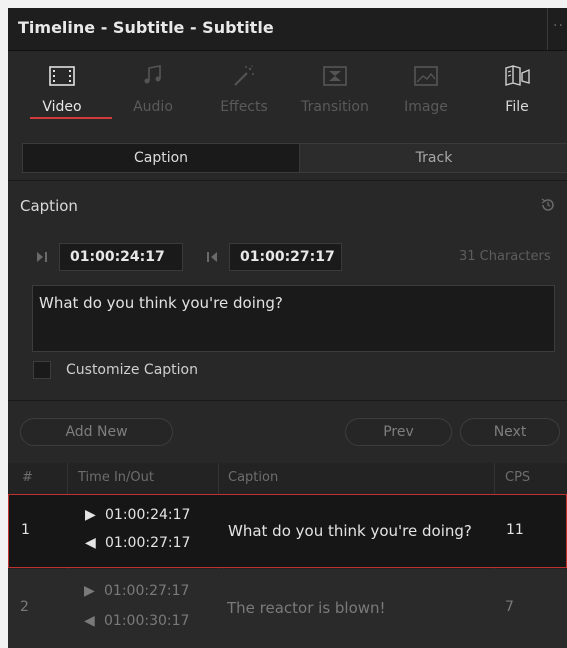  Describe the element at coordinates (116, 477) in the screenshot. I see `column-header-time: Time In/Out` at that location.